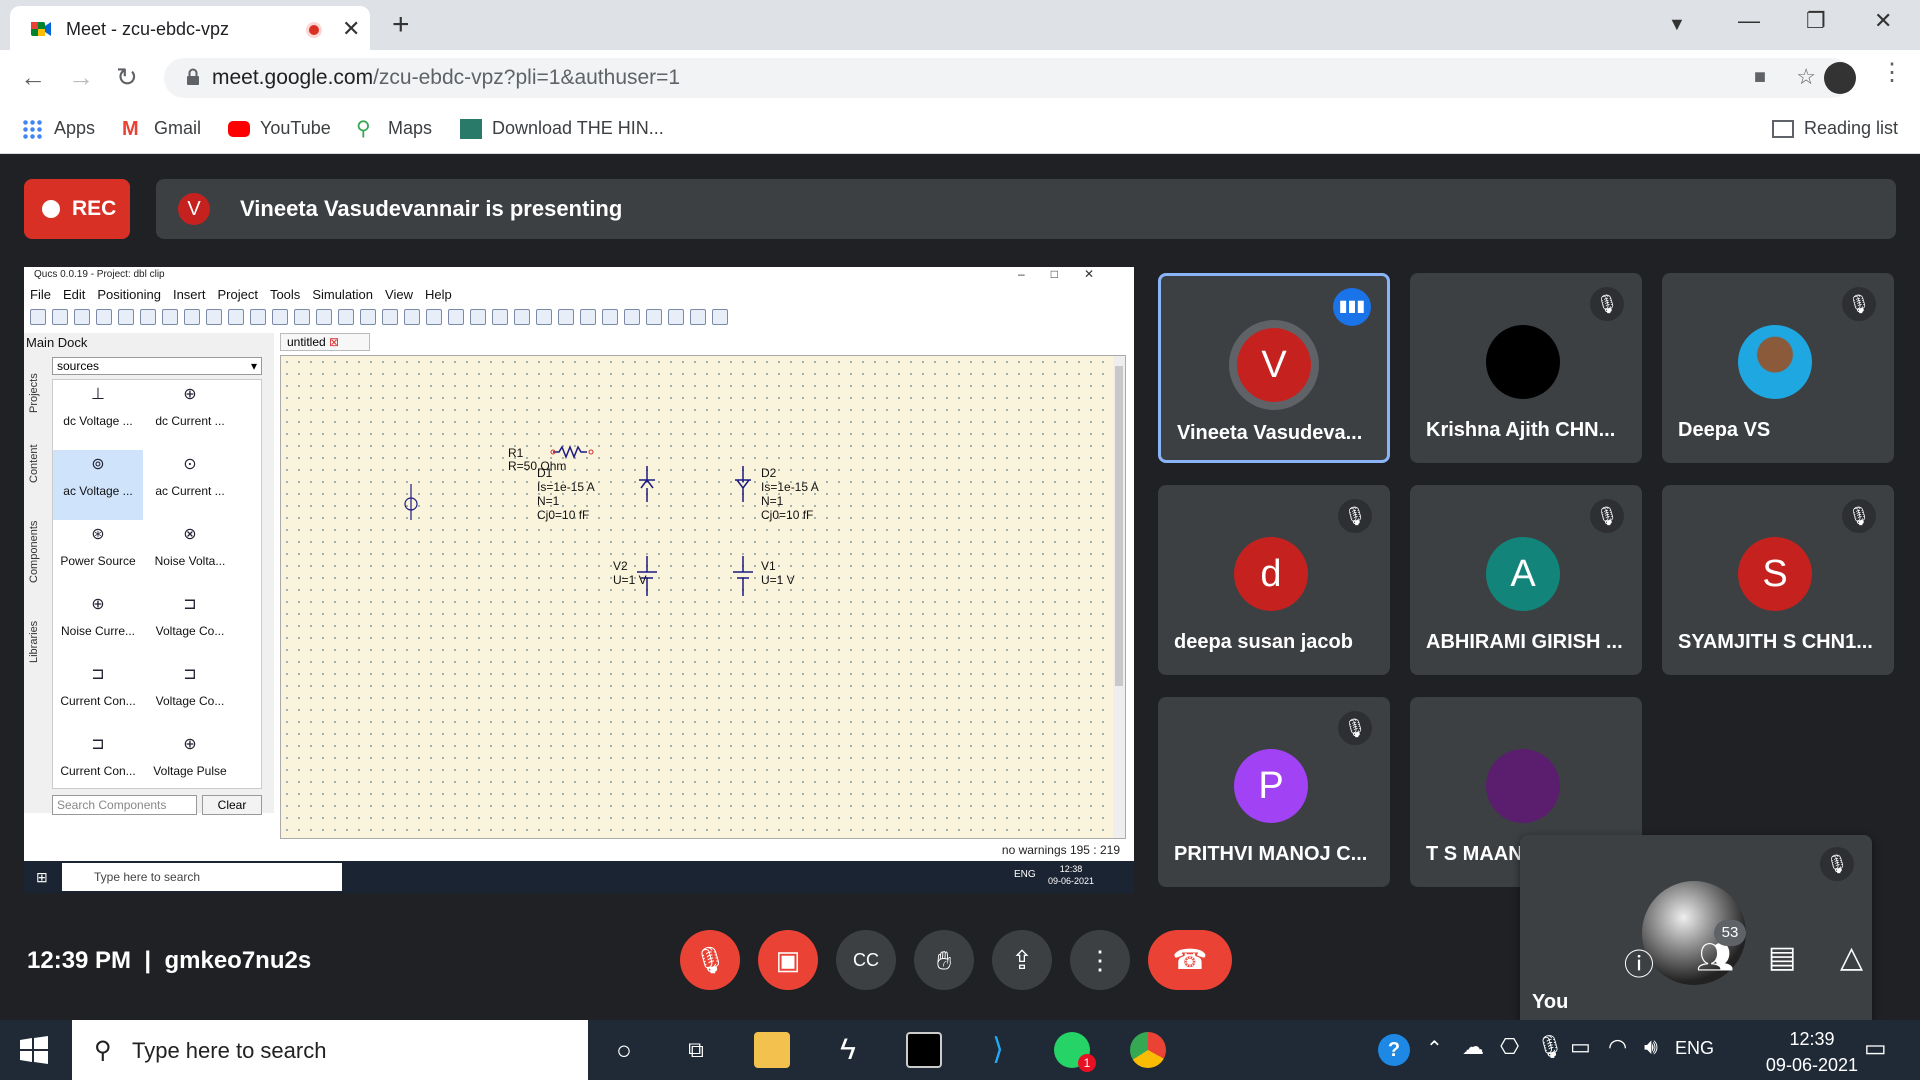  Describe the element at coordinates (74, 296) in the screenshot. I see `menu-edit: Edit` at that location.